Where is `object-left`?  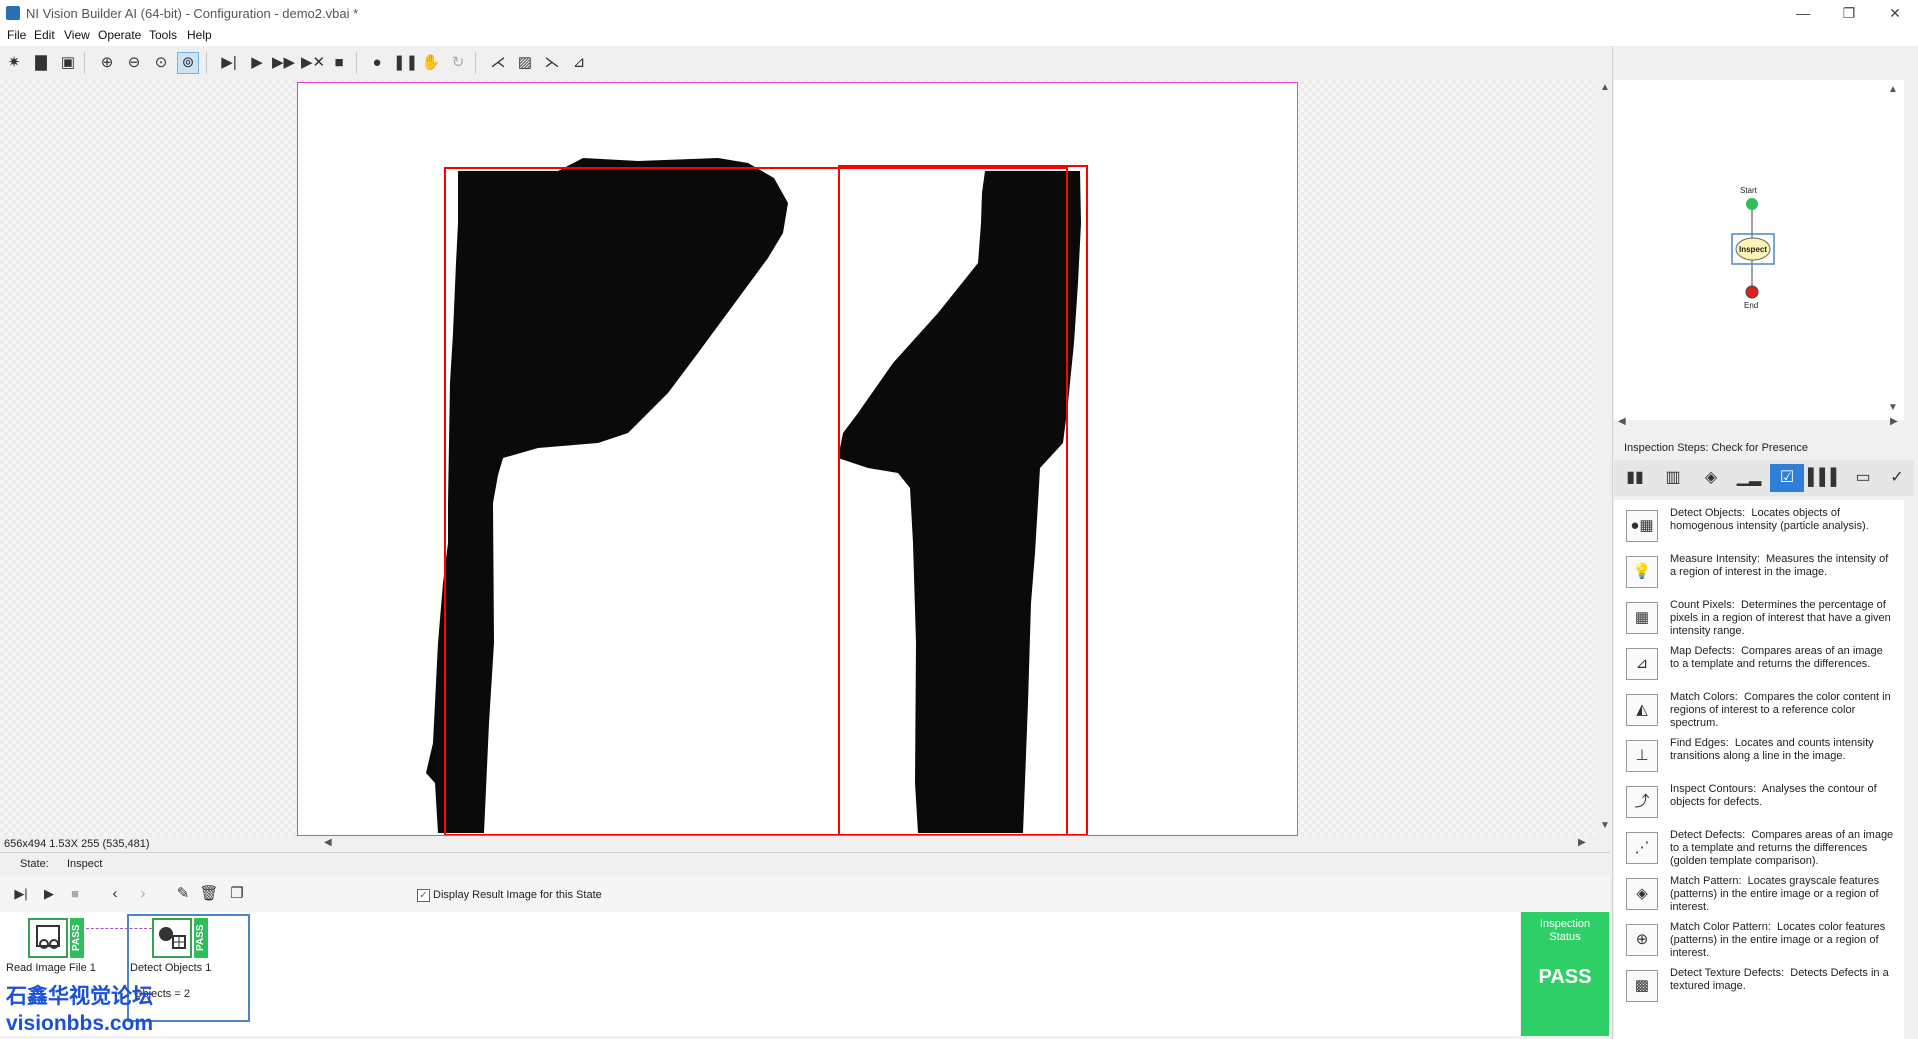
object-left is located at coordinates (607, 495).